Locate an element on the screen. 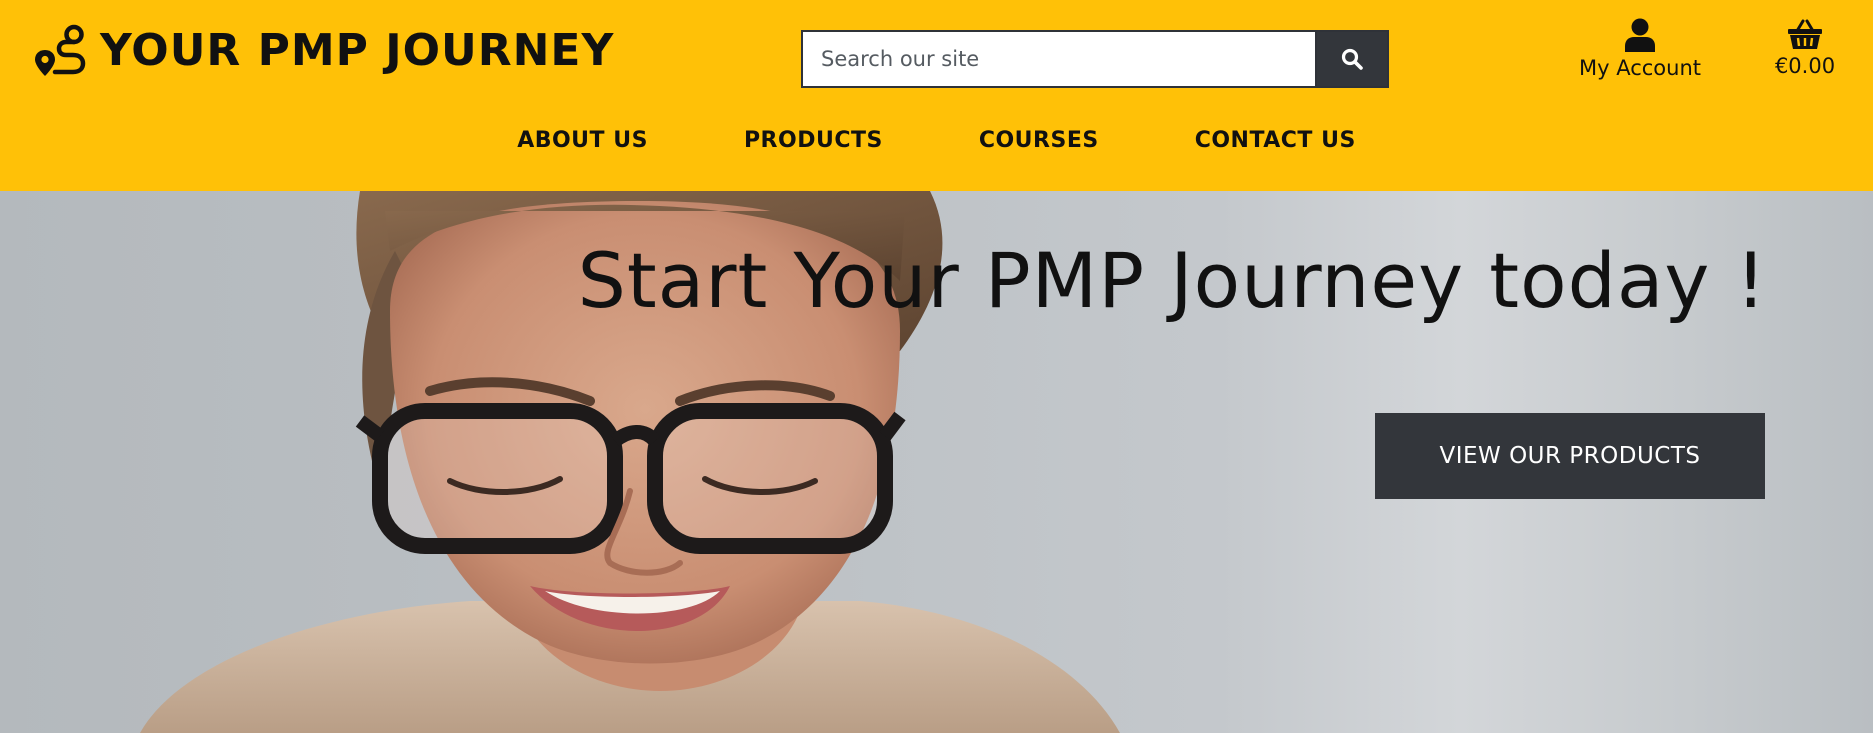  nav-item-contact-us: CONTACT US is located at coordinates (1275, 140).